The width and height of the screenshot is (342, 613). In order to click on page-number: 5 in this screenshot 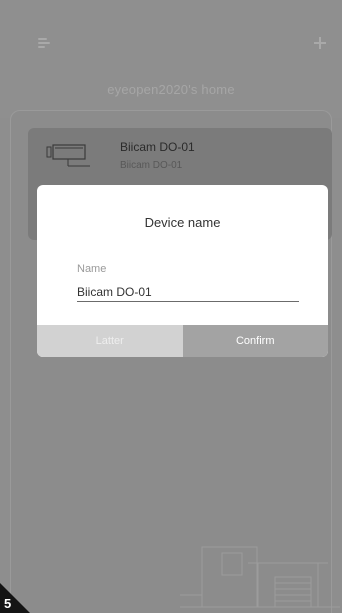, I will do `click(8, 603)`.